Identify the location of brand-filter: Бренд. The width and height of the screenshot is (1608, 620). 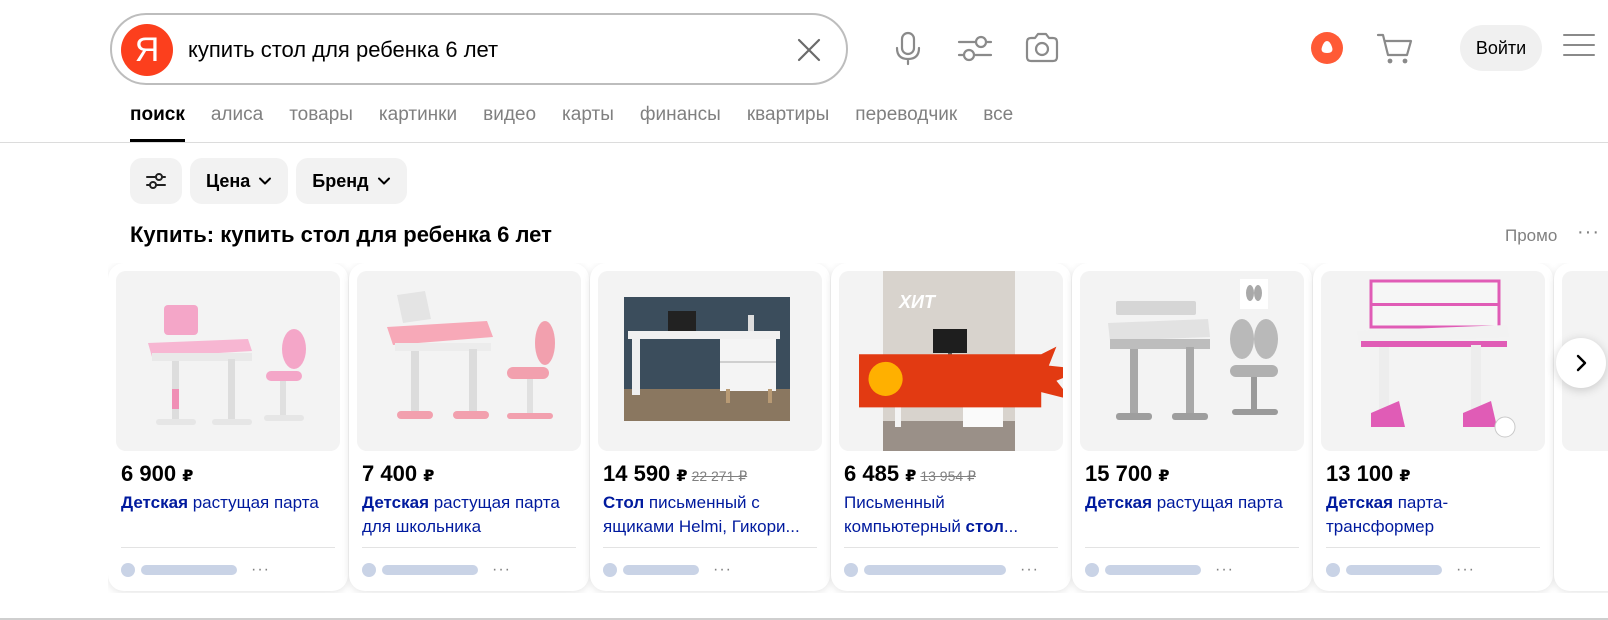
(351, 181).